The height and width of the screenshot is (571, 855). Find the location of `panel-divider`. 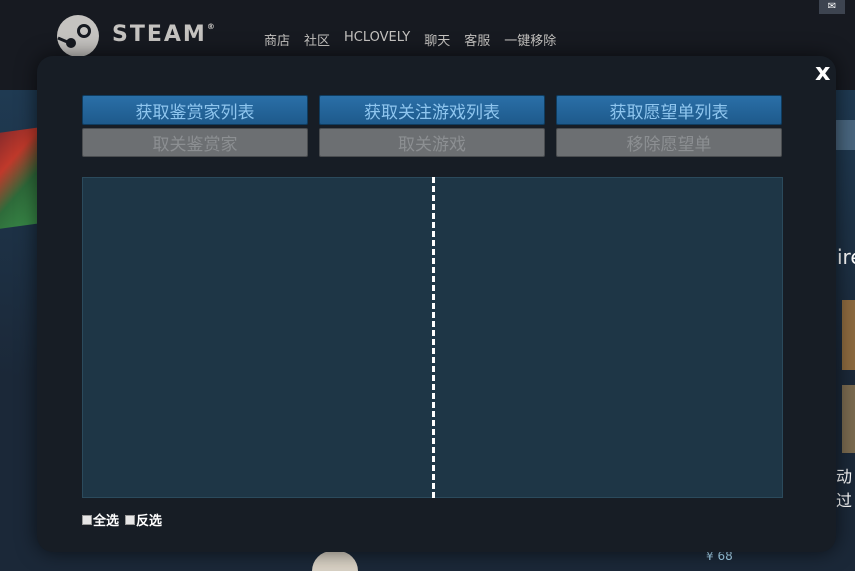

panel-divider is located at coordinates (433, 337).